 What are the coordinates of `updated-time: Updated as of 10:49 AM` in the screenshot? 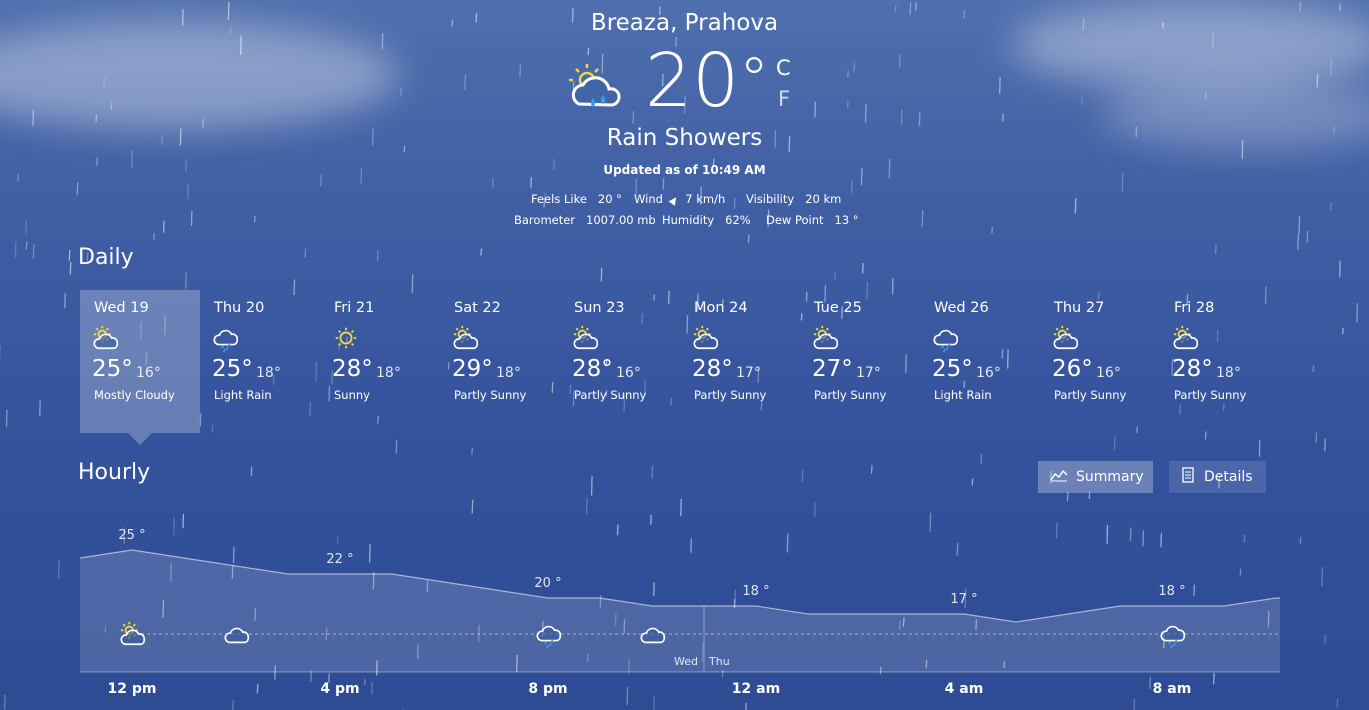 It's located at (684, 170).